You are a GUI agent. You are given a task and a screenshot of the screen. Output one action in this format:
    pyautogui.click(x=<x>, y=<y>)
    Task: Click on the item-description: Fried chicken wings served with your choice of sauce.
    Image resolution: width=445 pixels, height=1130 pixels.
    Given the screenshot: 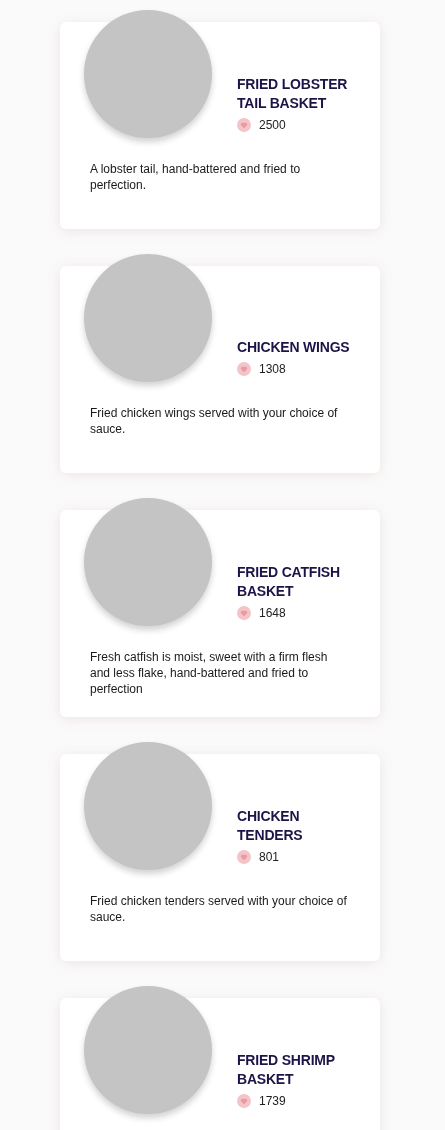 What is the action you would take?
    pyautogui.click(x=214, y=421)
    